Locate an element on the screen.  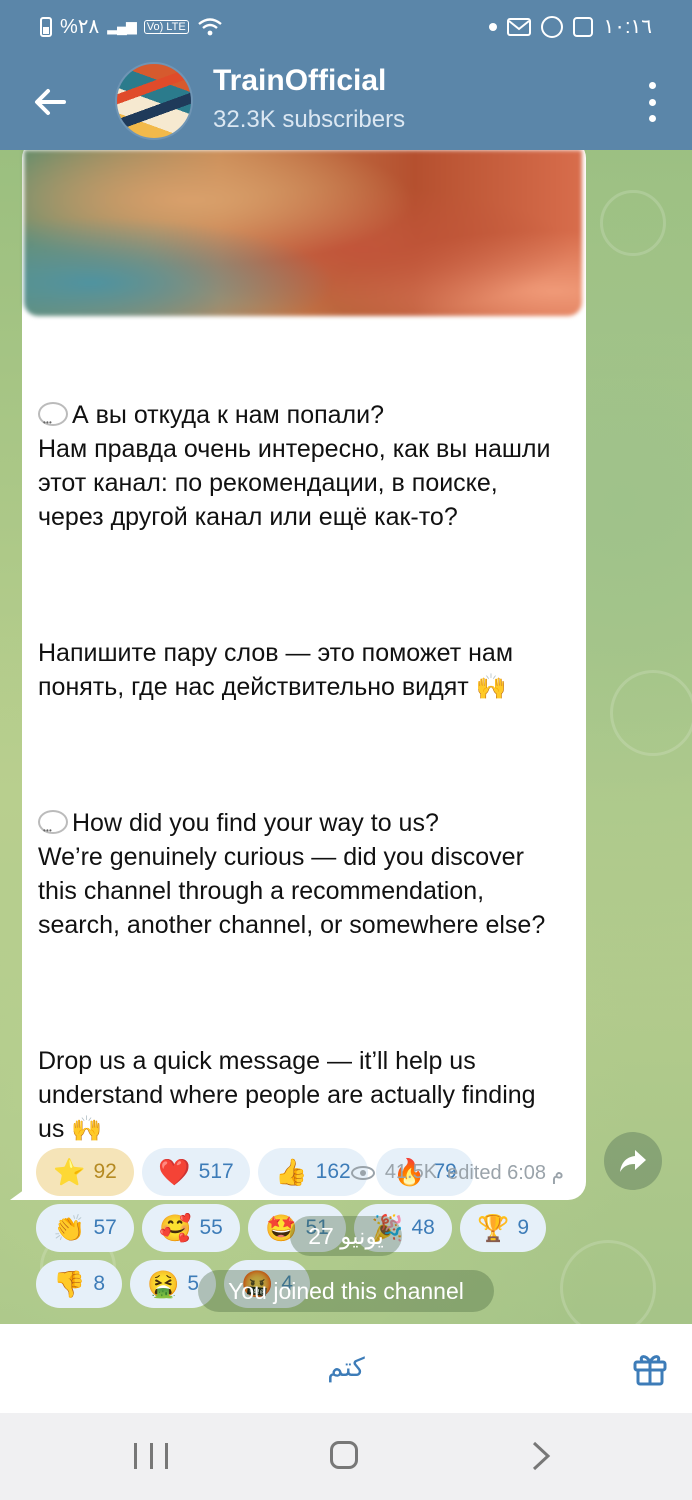
message-media-preview is located at coordinates (303, 233).